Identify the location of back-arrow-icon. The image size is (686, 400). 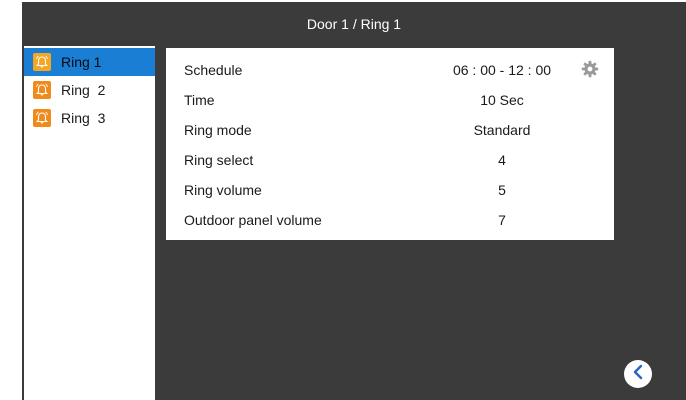
(638, 374).